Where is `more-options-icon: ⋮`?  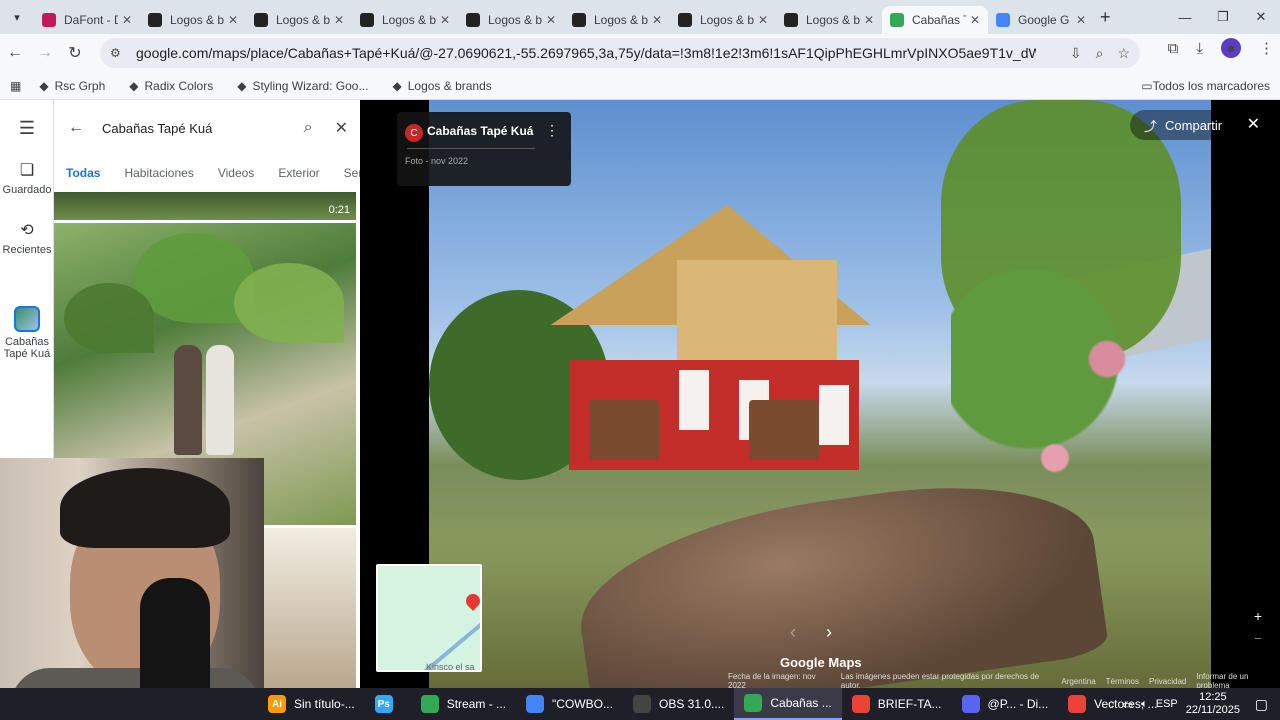 more-options-icon: ⋮ is located at coordinates (552, 130).